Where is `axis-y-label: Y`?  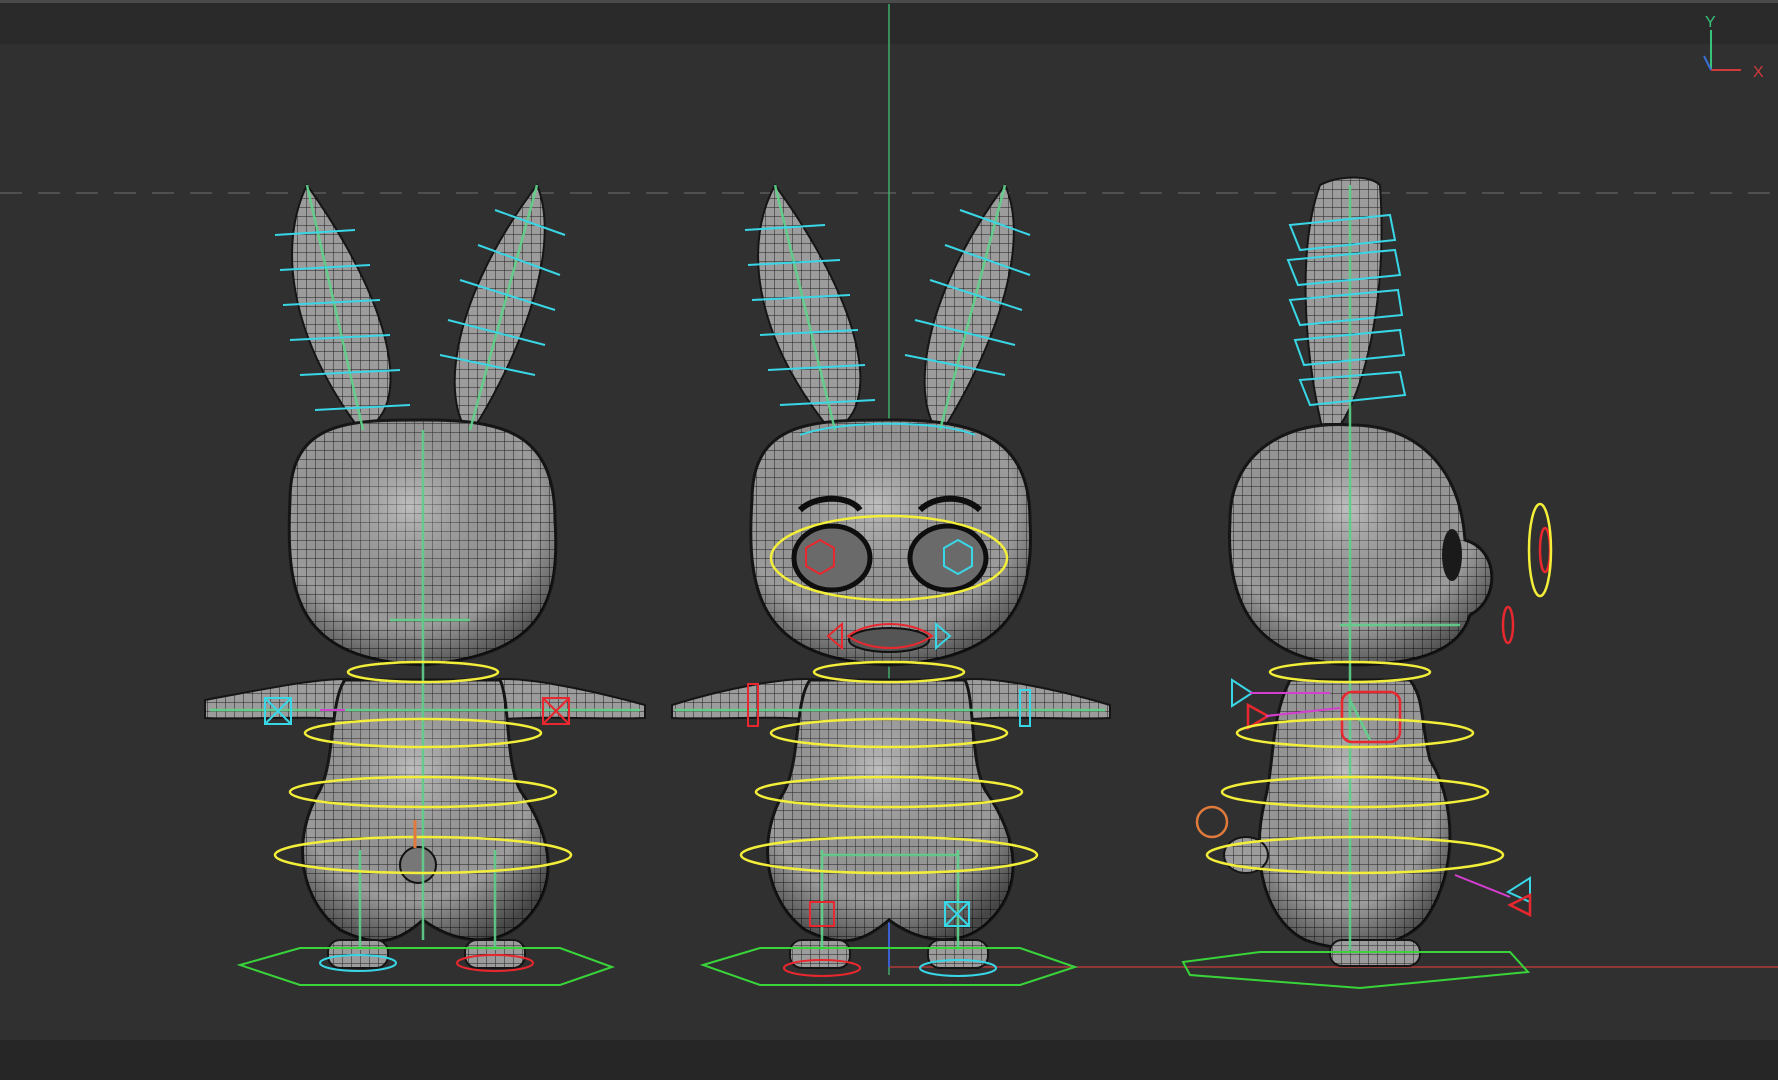 axis-y-label: Y is located at coordinates (1710, 22).